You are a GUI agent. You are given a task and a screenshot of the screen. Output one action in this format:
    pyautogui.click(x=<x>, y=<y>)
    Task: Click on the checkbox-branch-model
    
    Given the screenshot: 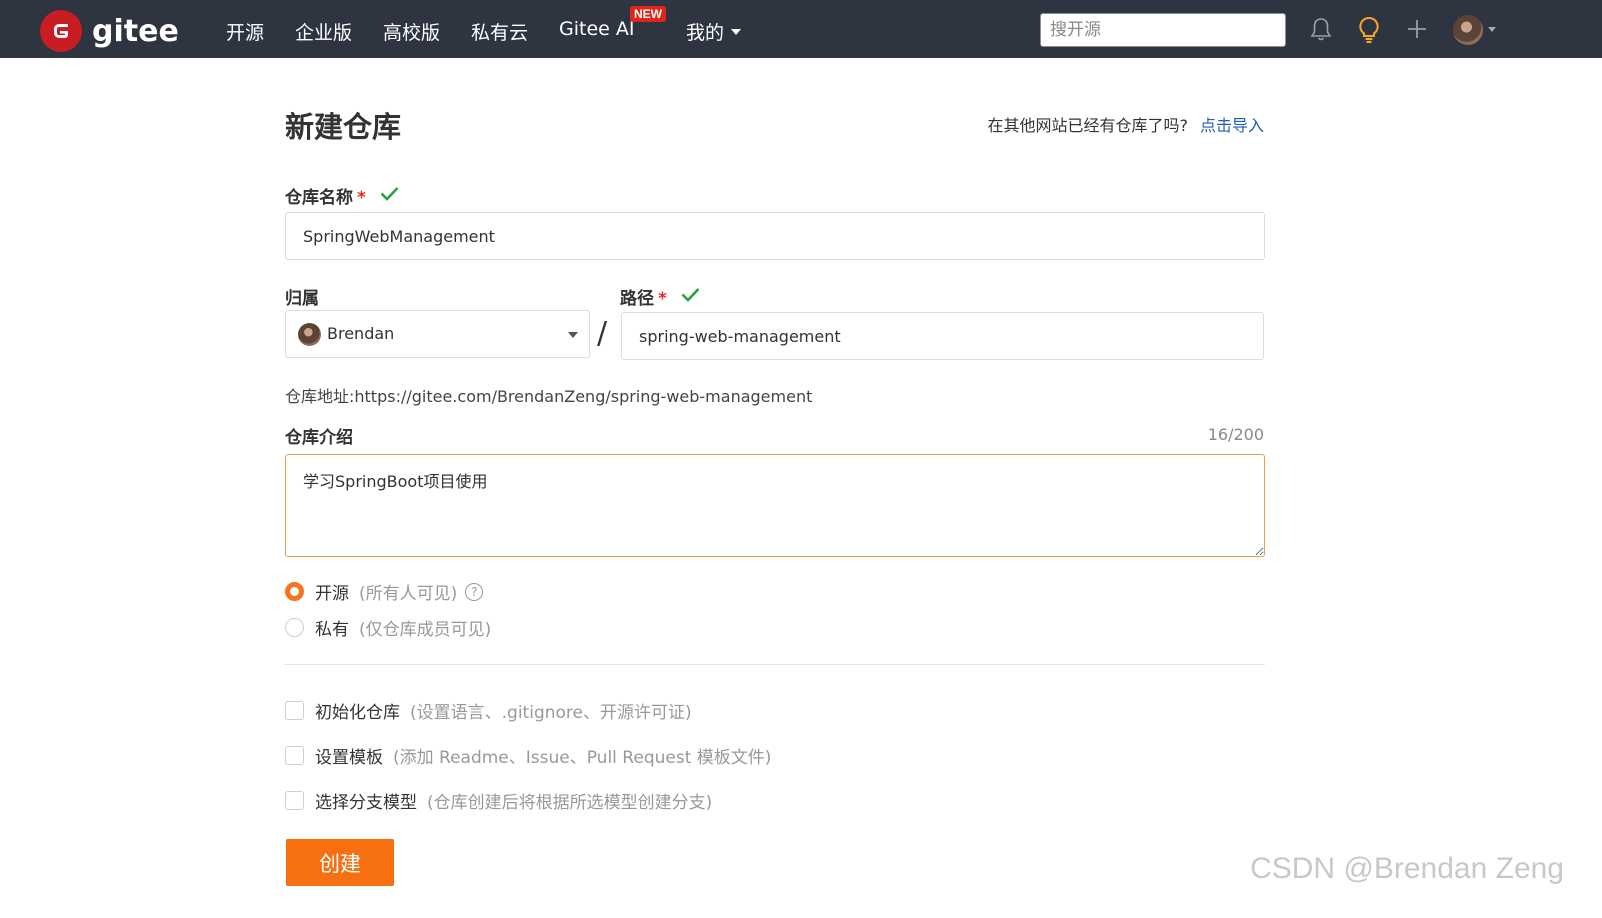 What is the action you would take?
    pyautogui.click(x=294, y=800)
    